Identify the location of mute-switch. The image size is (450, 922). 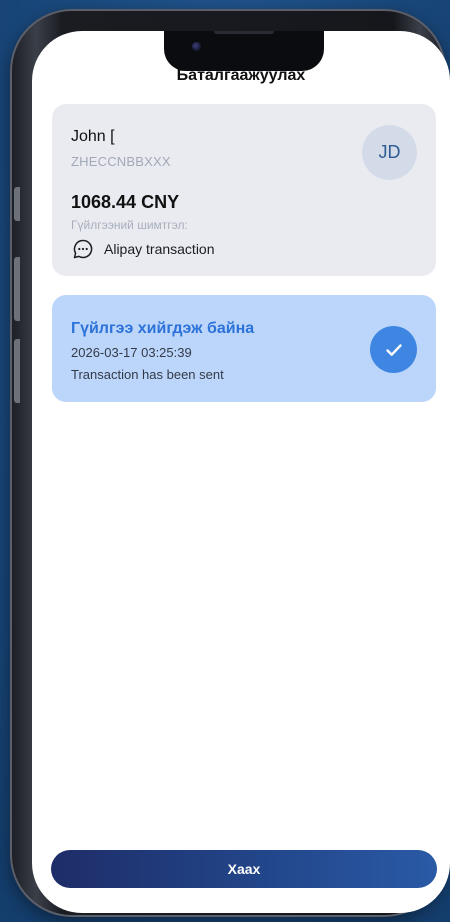
(17, 204).